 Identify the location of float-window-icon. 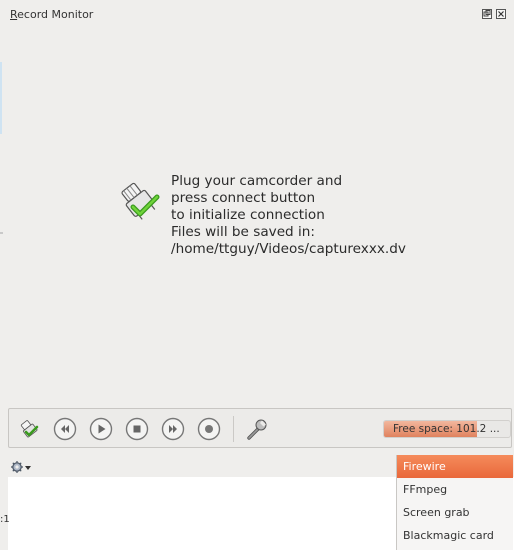
(487, 14).